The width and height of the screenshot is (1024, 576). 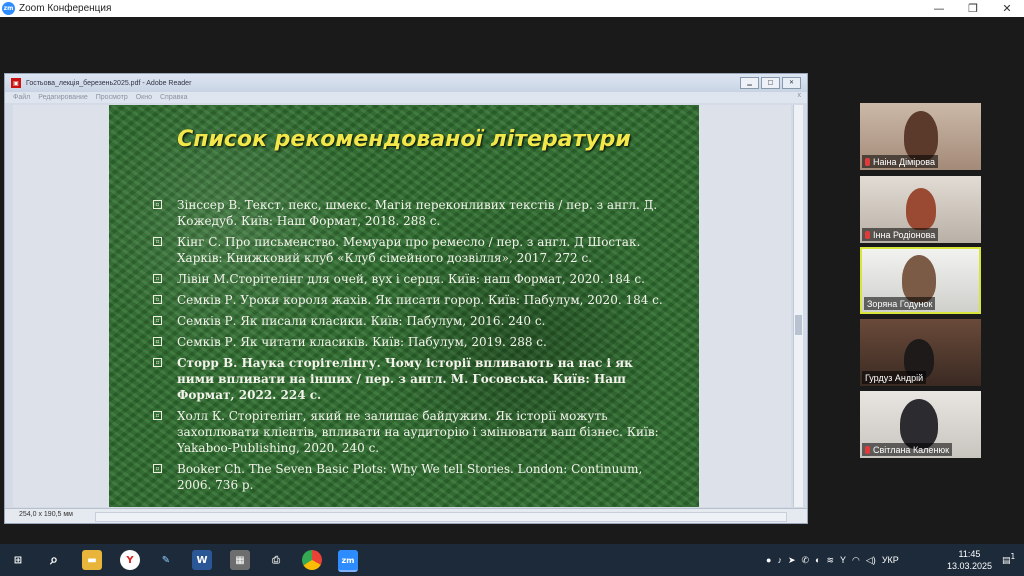 What do you see at coordinates (890, 560) in the screenshot?
I see `language-indicator: УКР` at bounding box center [890, 560].